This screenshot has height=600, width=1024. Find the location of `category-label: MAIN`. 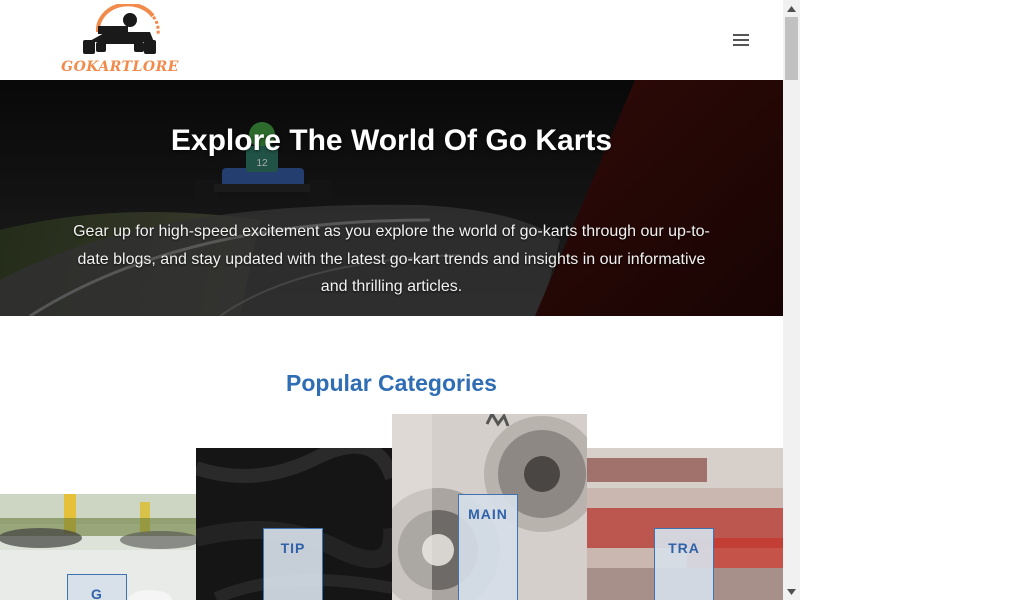

category-label: MAIN is located at coordinates (488, 547).